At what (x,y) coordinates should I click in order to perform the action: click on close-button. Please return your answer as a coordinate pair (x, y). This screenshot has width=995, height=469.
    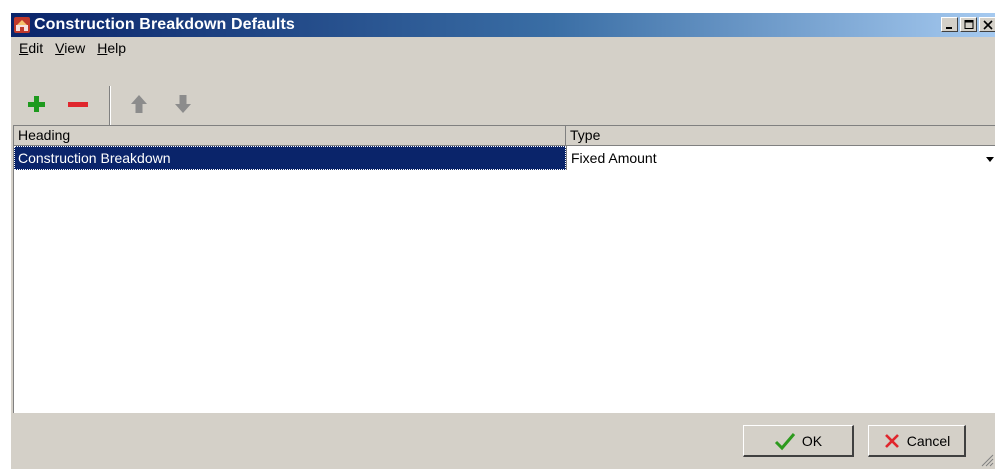
    Looking at the image, I should click on (987, 24).